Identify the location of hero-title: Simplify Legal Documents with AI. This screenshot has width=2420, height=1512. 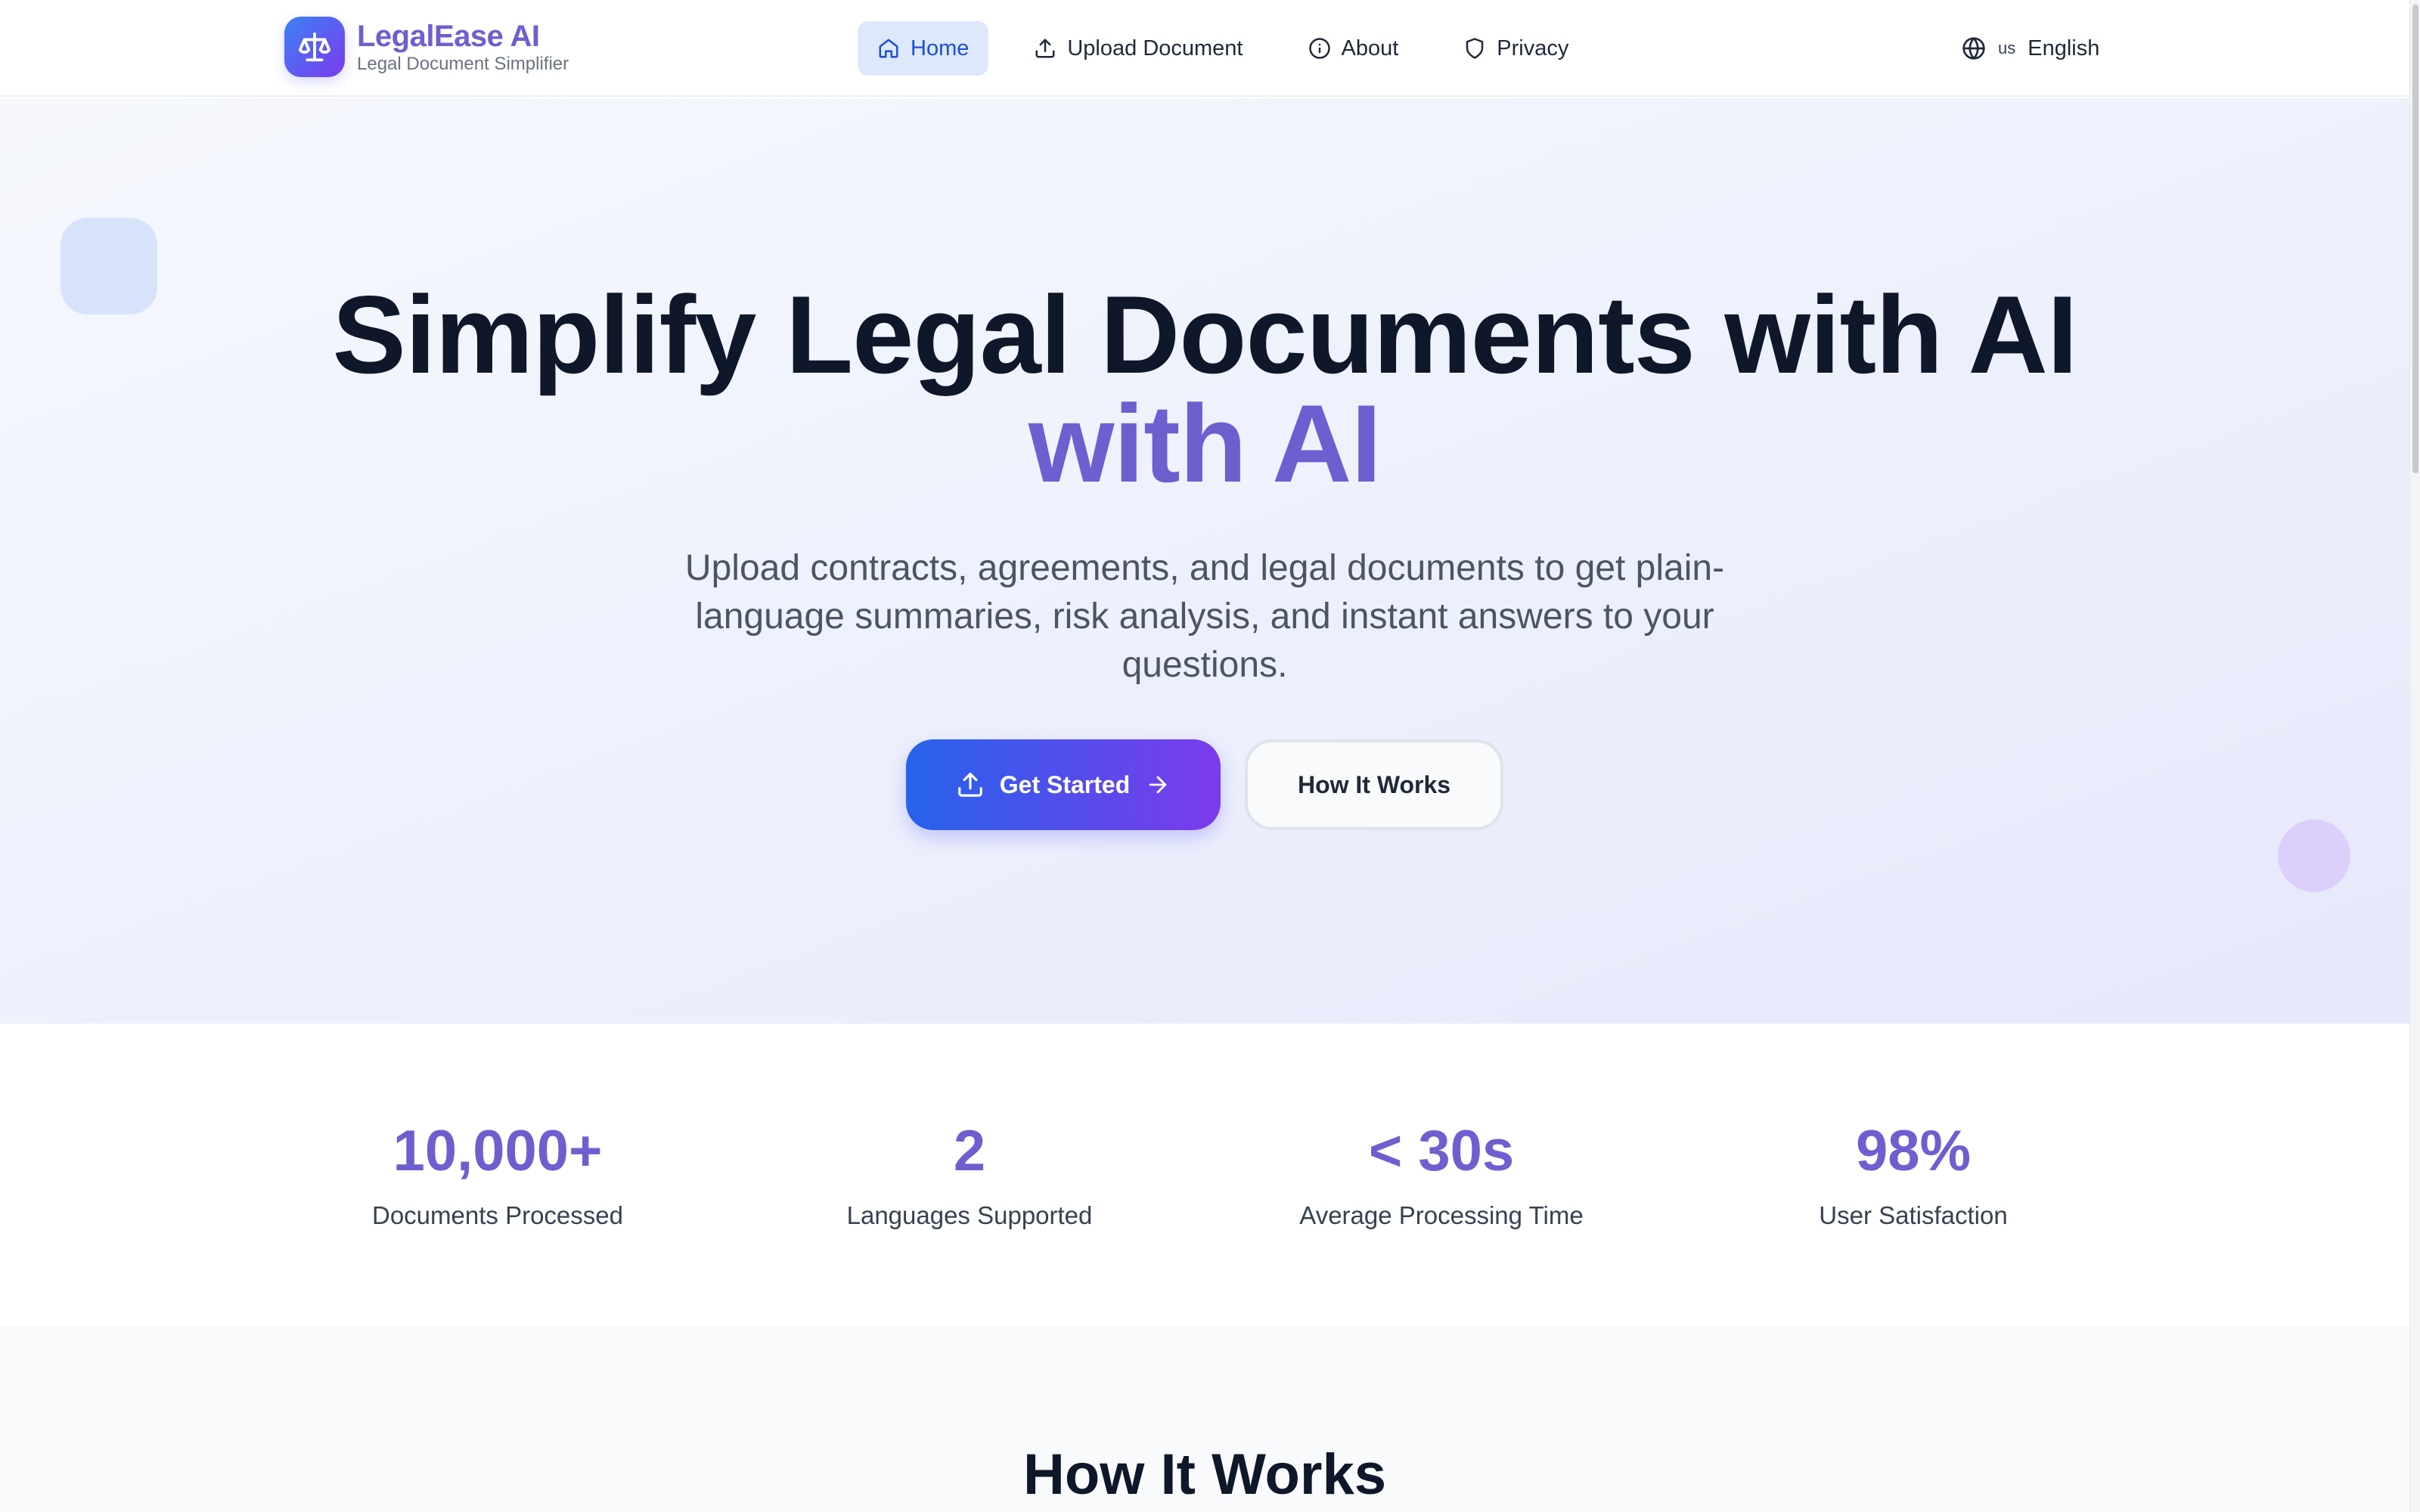
(1205, 334).